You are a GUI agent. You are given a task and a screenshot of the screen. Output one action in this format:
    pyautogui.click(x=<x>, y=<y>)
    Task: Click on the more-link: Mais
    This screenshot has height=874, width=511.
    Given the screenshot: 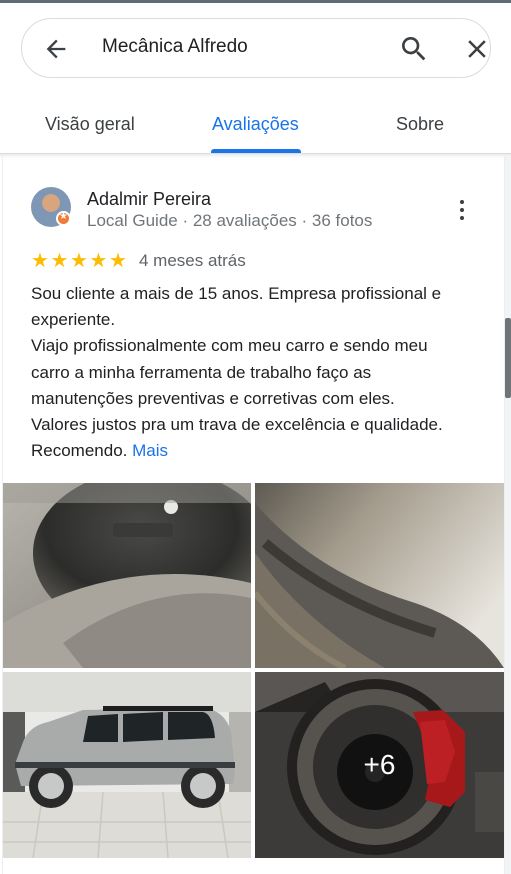 What is the action you would take?
    pyautogui.click(x=150, y=450)
    